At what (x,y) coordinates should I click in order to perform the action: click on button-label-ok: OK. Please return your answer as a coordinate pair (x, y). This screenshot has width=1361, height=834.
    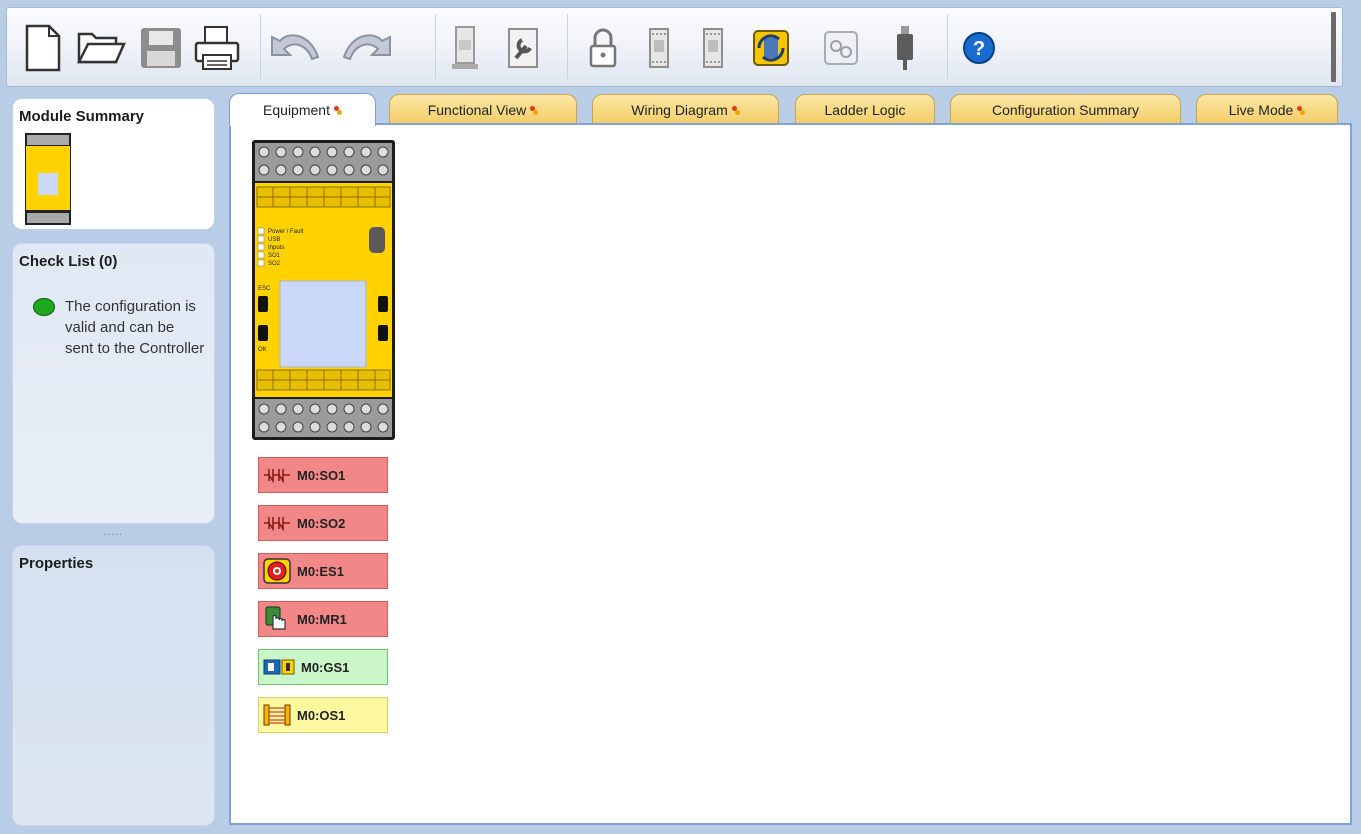
    Looking at the image, I should click on (262, 350).